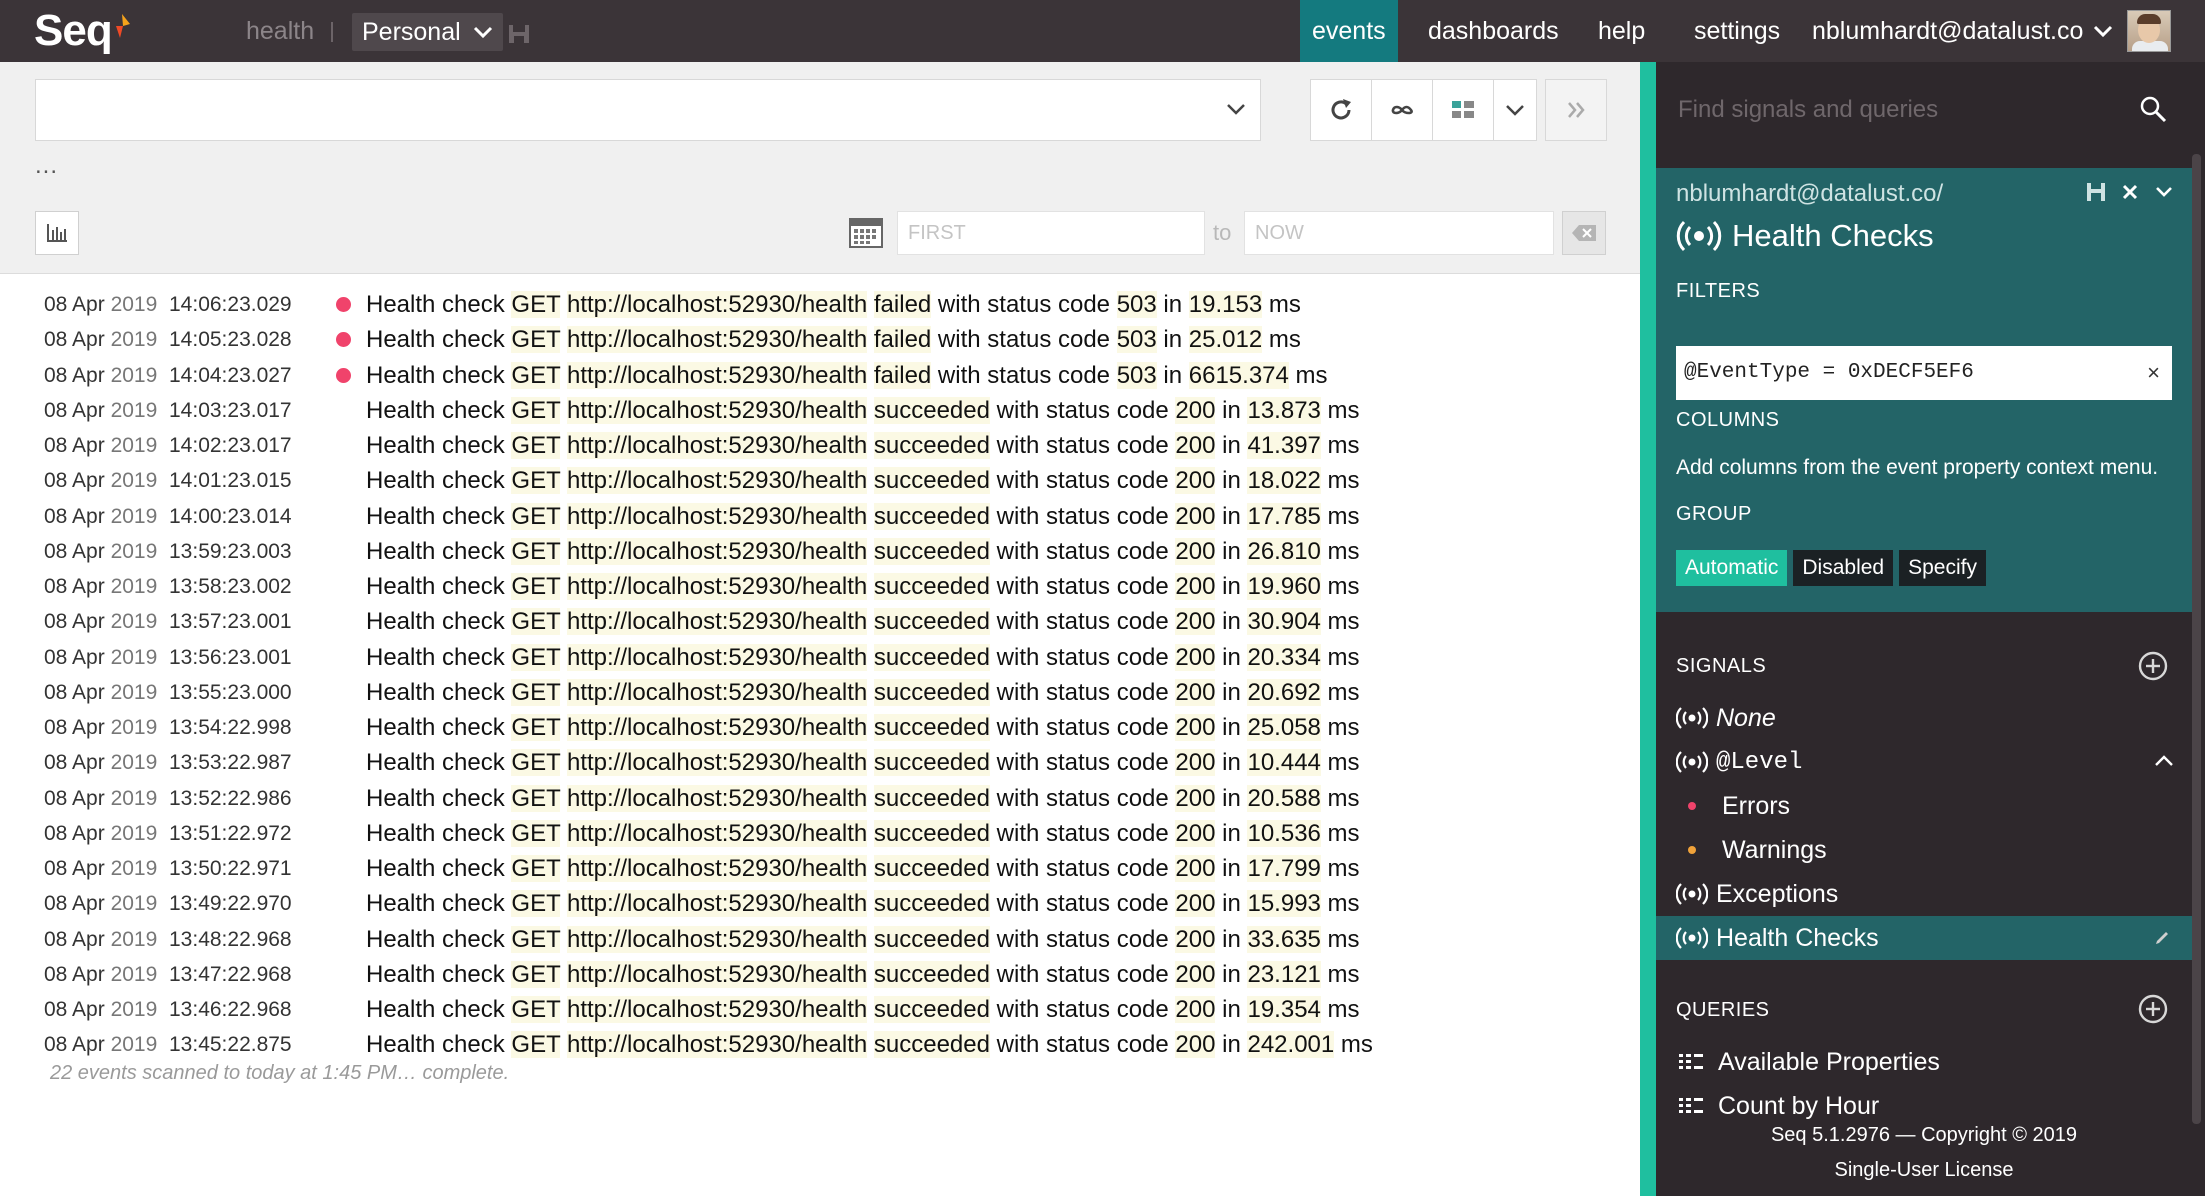 The image size is (2205, 1196). What do you see at coordinates (1340, 798) in the screenshot?
I see `message-text: ms` at bounding box center [1340, 798].